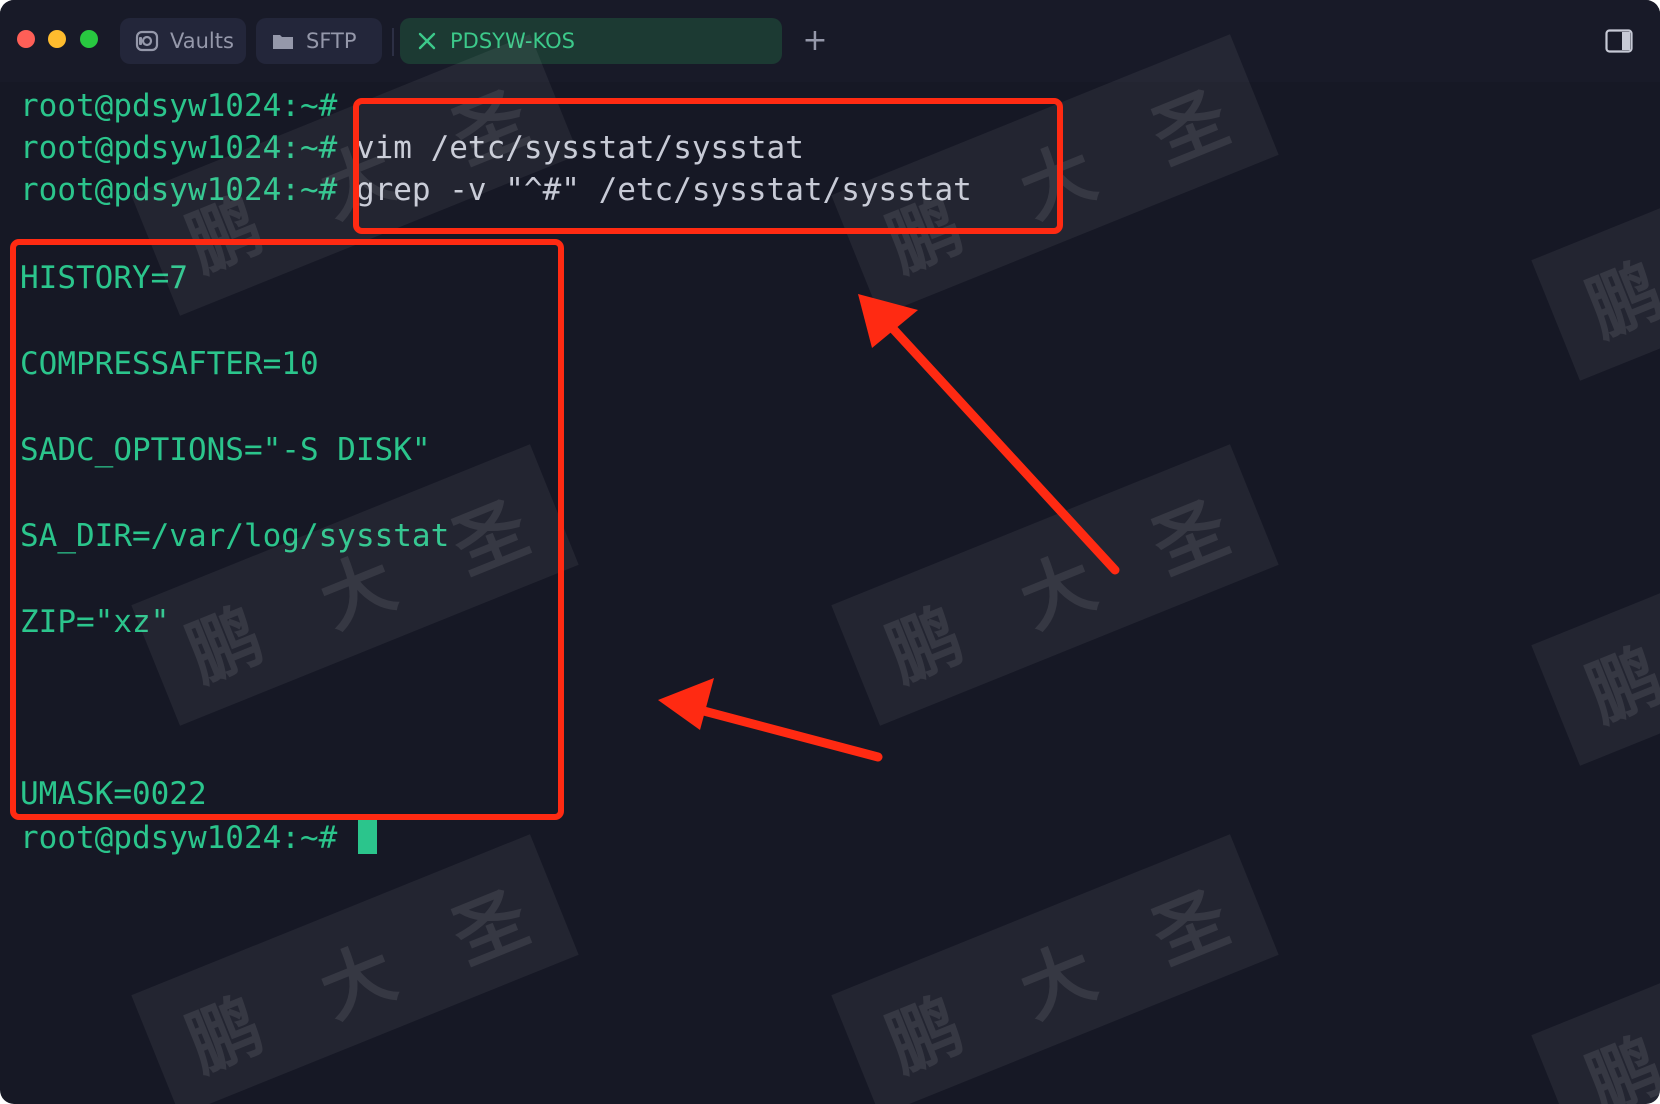 The width and height of the screenshot is (1660, 1104). I want to click on output-line: SADC_OPTIONS="-S DISK", so click(225, 450).